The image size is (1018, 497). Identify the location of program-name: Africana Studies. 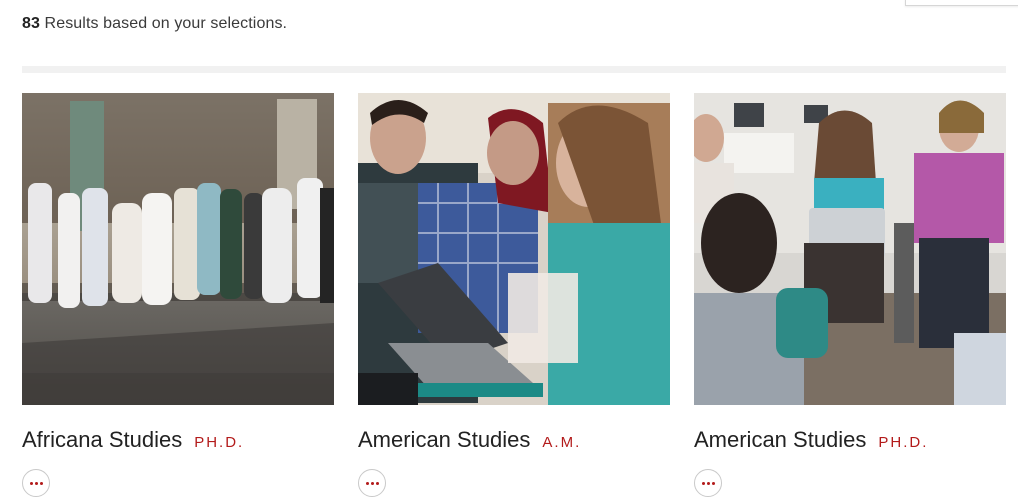
(102, 440).